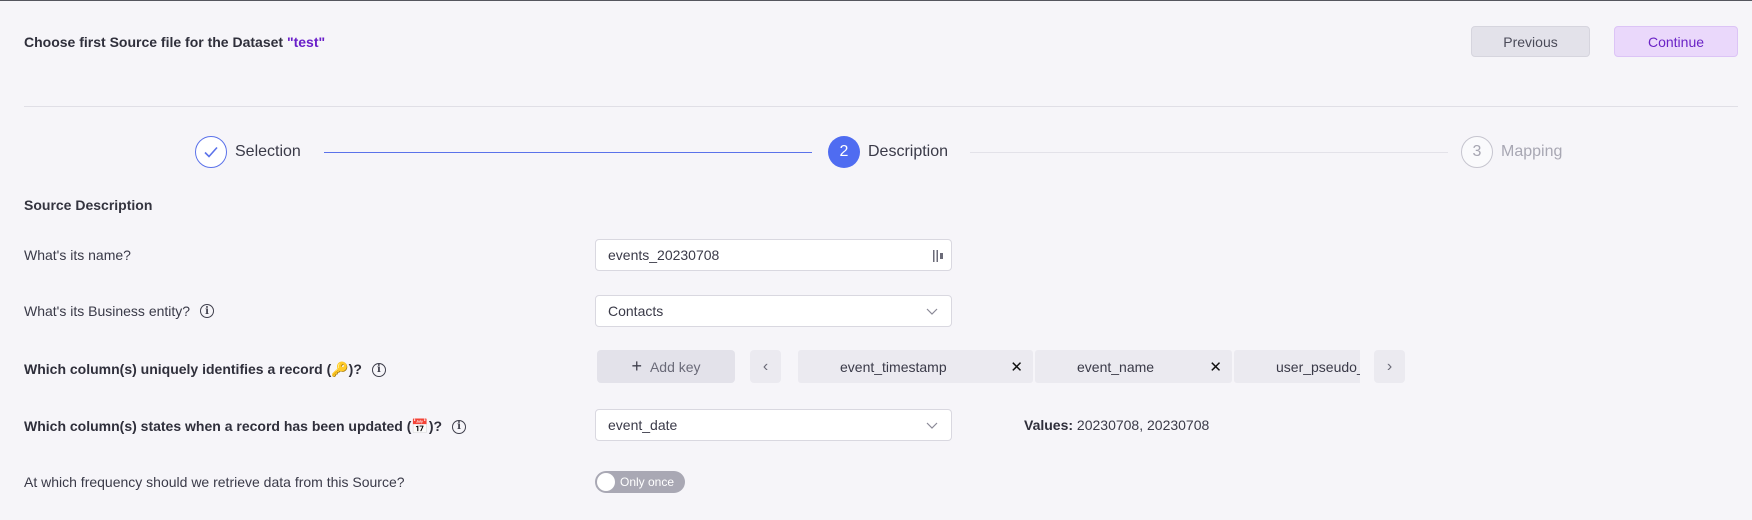 This screenshot has width=1752, height=520. What do you see at coordinates (773, 311) in the screenshot?
I see `entity-select: Contacts` at bounding box center [773, 311].